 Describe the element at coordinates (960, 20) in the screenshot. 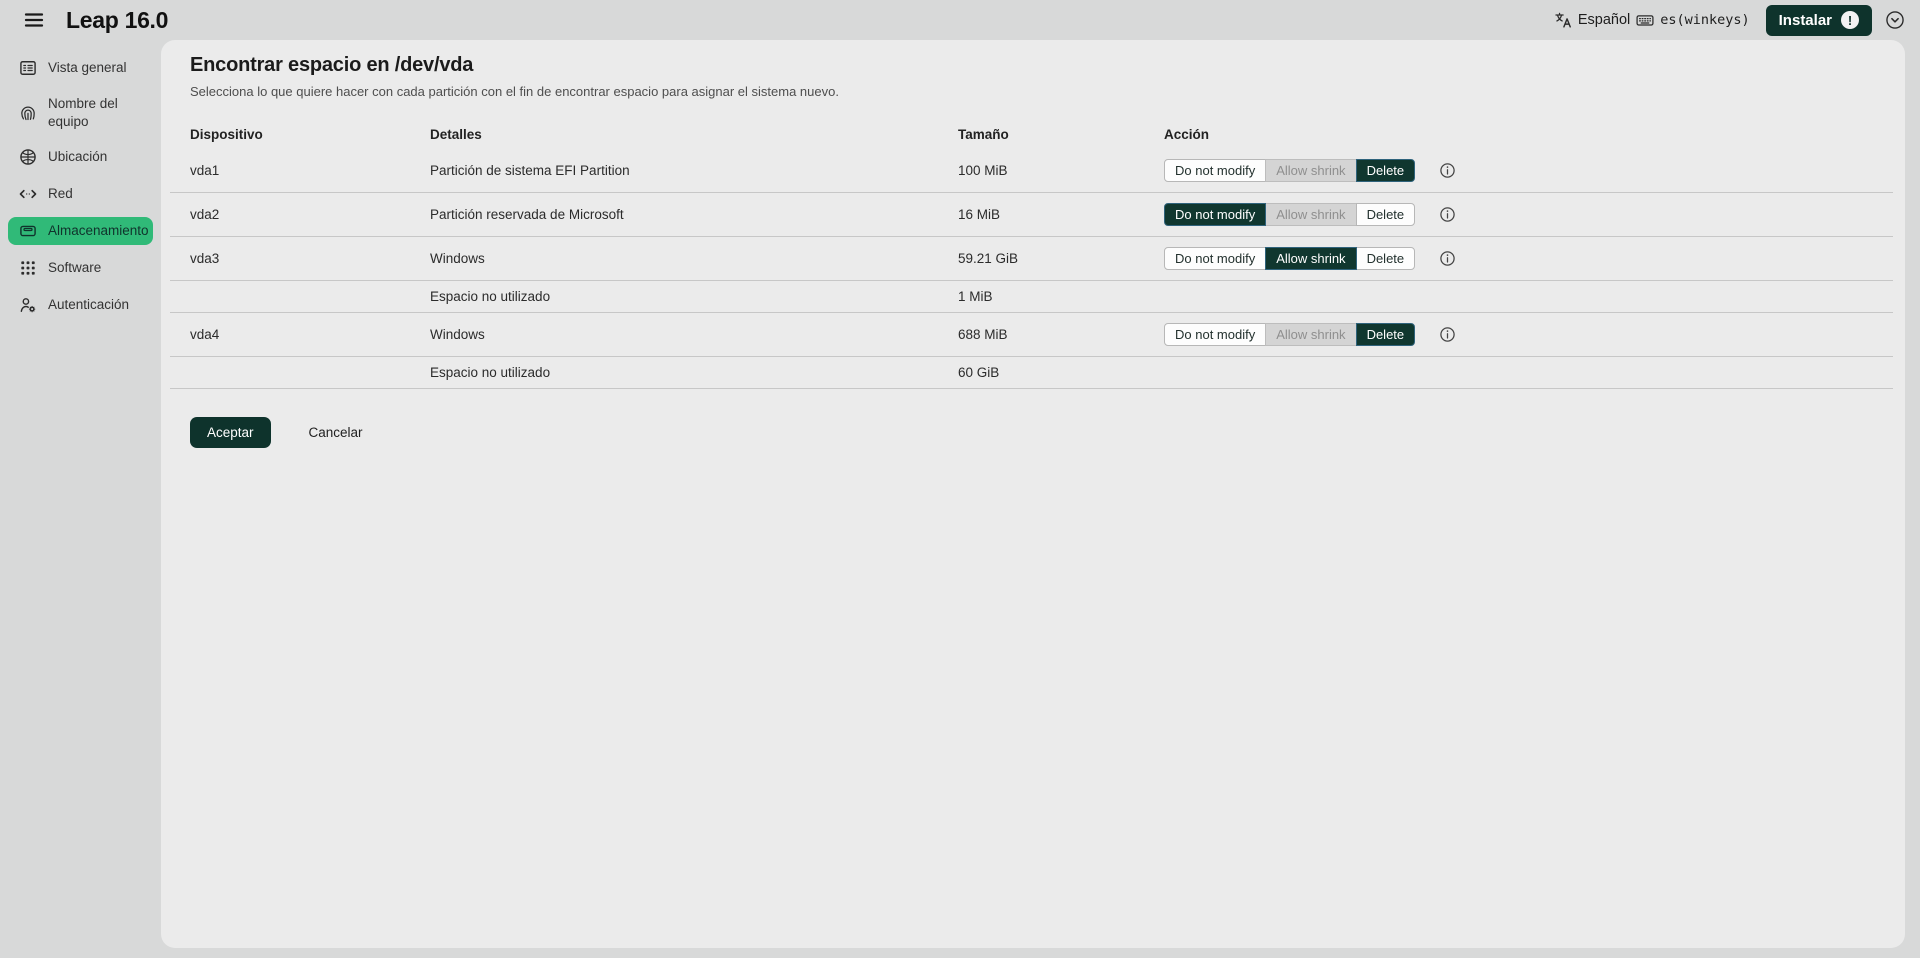

I see `topbar: Leap 16.0 Español es(winkeys) Instalar !` at that location.